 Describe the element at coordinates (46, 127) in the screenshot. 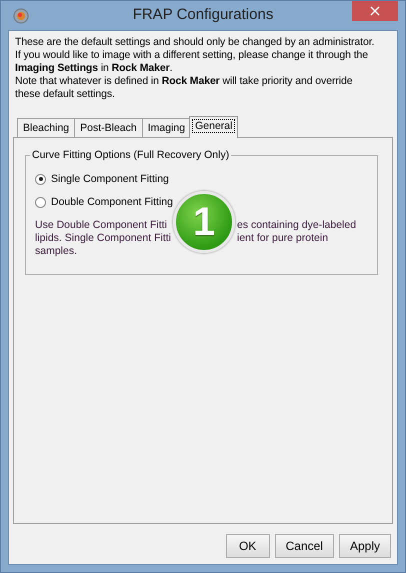

I see `tab: Bleaching` at that location.